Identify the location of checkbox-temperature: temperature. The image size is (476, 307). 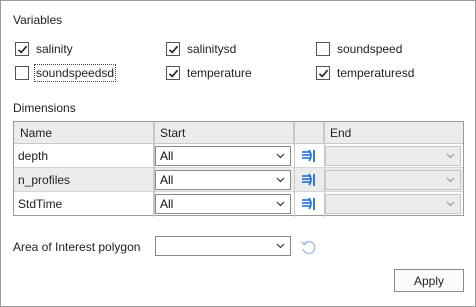
(209, 73).